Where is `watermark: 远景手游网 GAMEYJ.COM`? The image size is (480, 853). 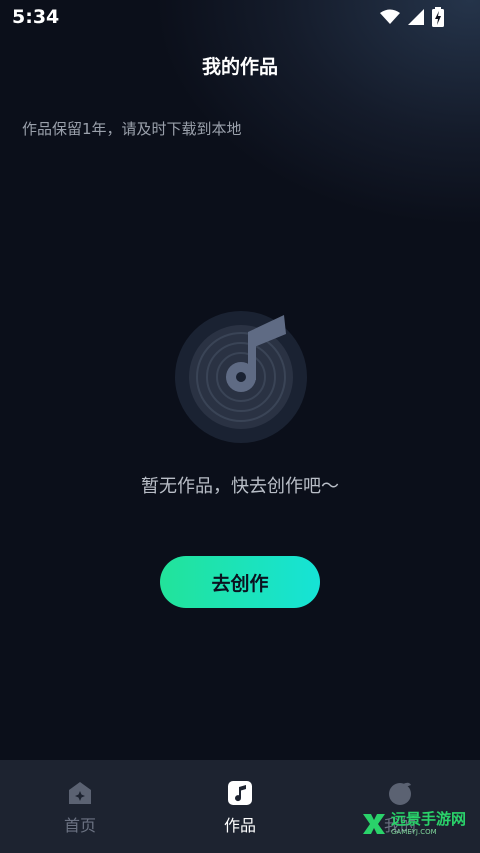
watermark: 远景手游网 GAMEYJ.COM is located at coordinates (413, 824).